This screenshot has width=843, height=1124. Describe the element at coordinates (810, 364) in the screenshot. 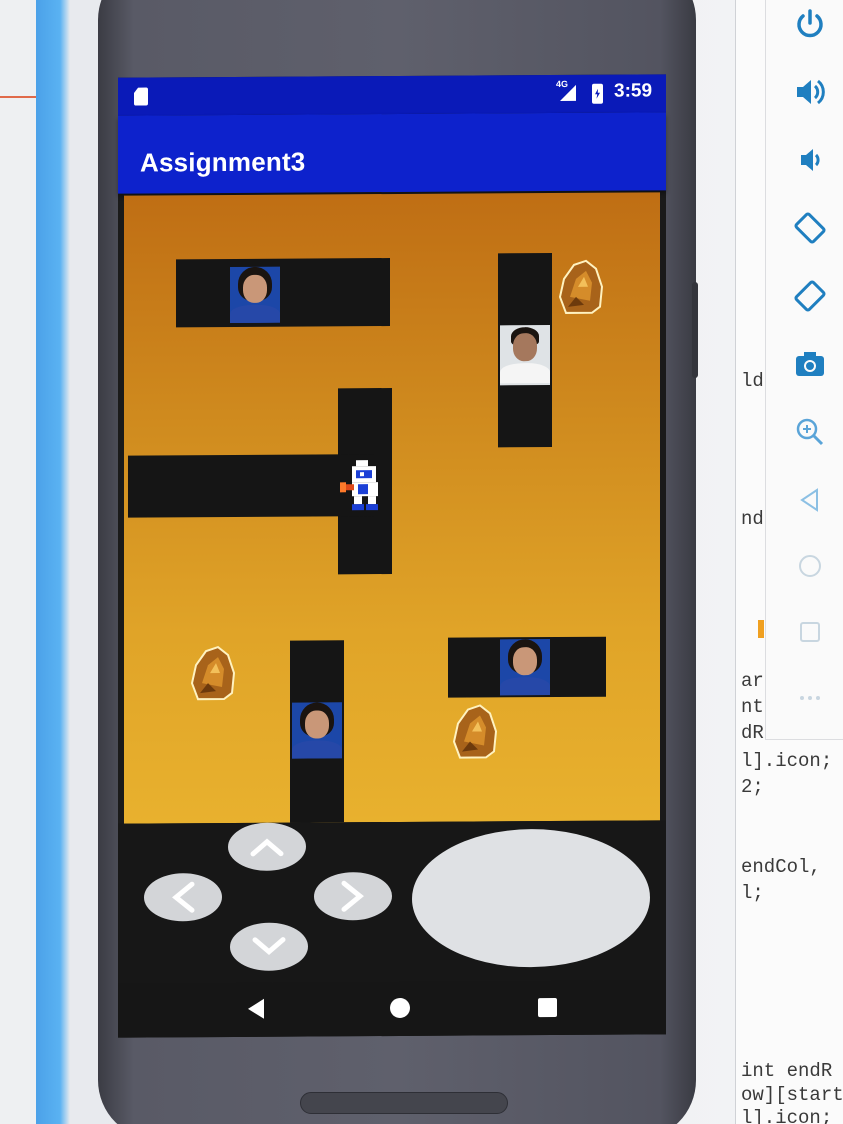

I see `camera-icon` at that location.